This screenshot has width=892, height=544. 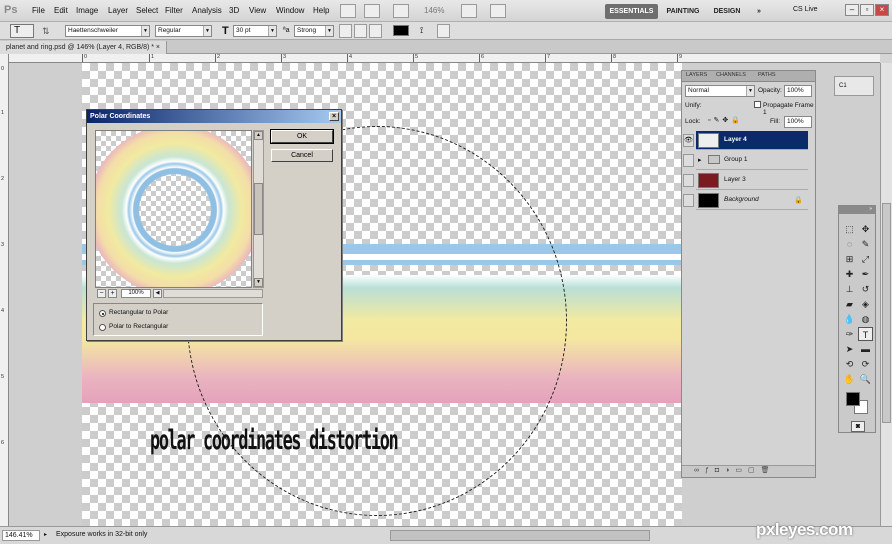 What do you see at coordinates (101, 293) in the screenshot?
I see `zoom-out-button: −` at bounding box center [101, 293].